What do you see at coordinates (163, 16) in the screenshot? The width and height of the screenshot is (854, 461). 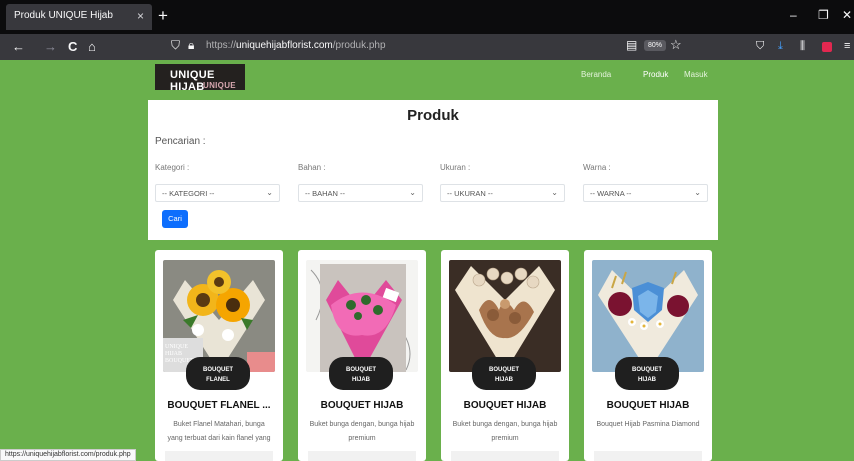 I see `new-tab-icon: +` at bounding box center [163, 16].